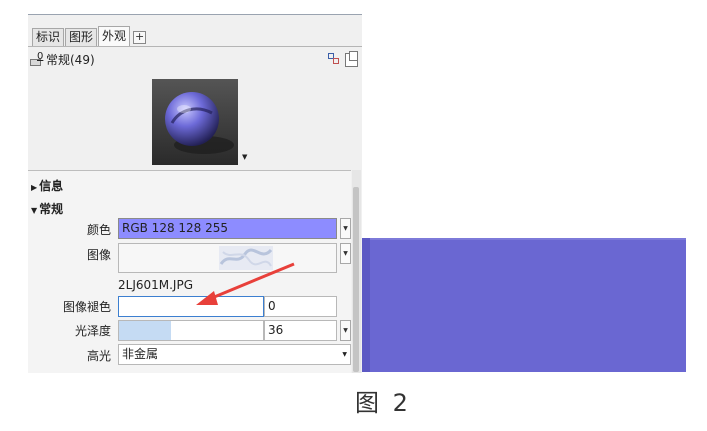  I want to click on image-fade-slider, so click(191, 306).